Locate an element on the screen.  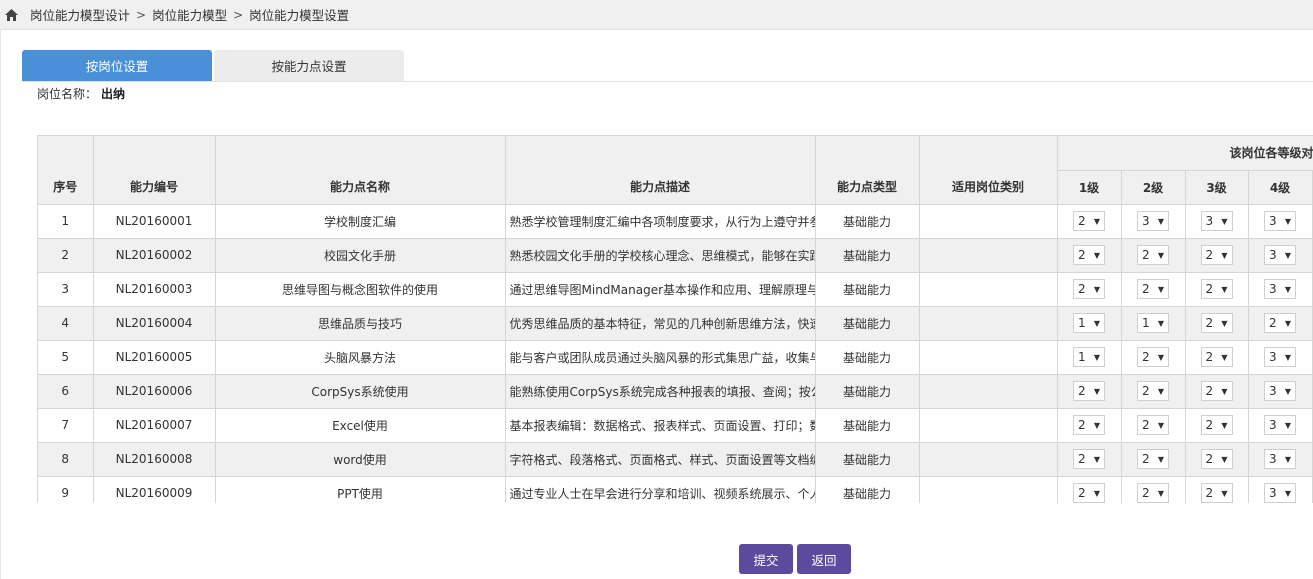
cell-level-1: 2 ▼ is located at coordinates (1089, 489).